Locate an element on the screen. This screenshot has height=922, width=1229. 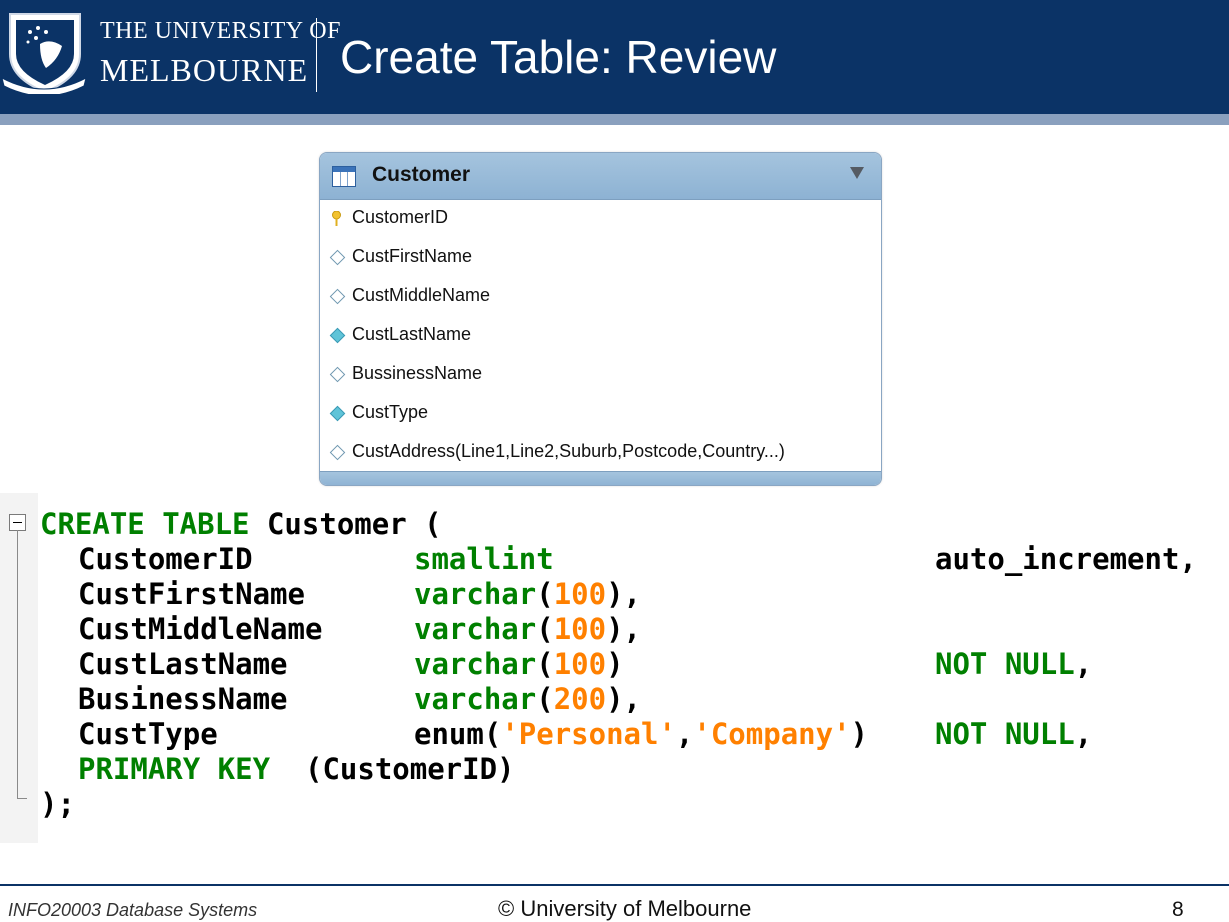
sql-text: Customer ( is located at coordinates (345, 524).